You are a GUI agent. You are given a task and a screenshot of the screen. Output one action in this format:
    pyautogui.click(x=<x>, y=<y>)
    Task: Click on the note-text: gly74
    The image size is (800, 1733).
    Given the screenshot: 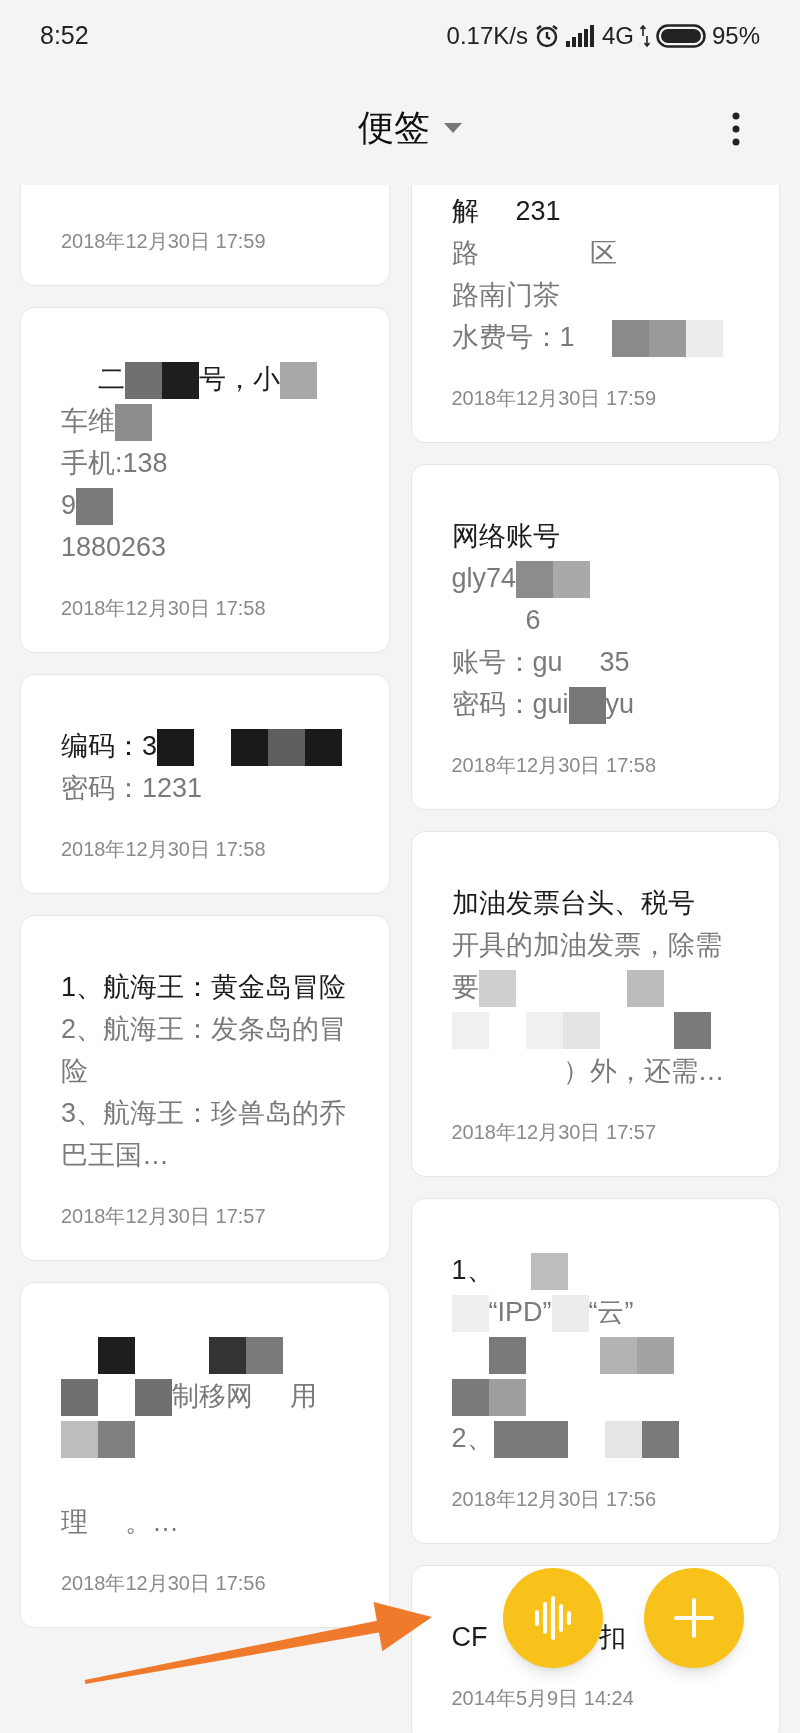 What is the action you would take?
    pyautogui.click(x=484, y=578)
    